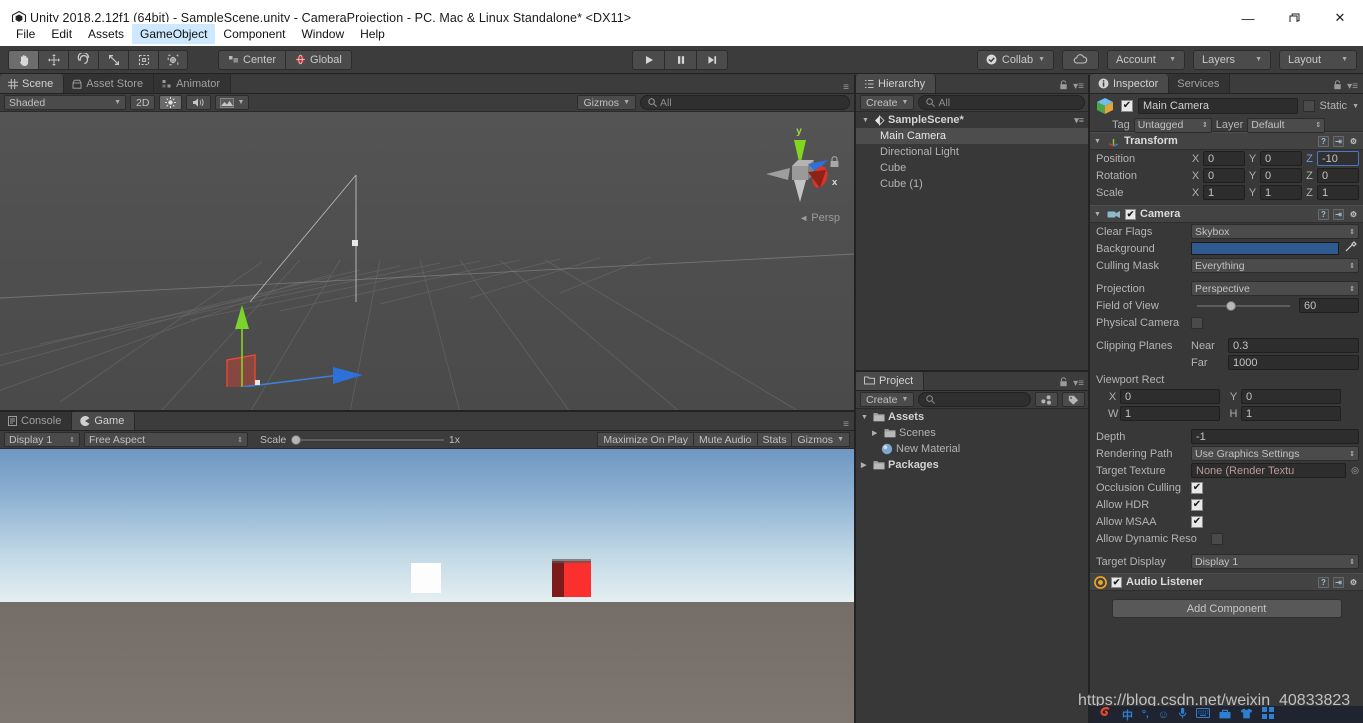 The image size is (1363, 723). What do you see at coordinates (1080, 59) in the screenshot?
I see `cloud-button` at bounding box center [1080, 59].